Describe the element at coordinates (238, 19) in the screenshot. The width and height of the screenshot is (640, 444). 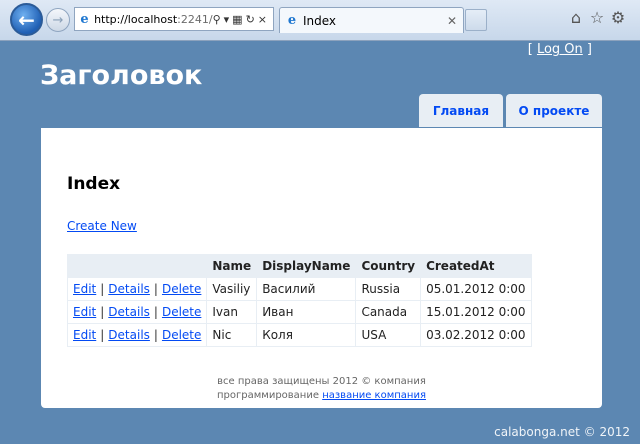
I see `compat-view-icon: ▦` at that location.